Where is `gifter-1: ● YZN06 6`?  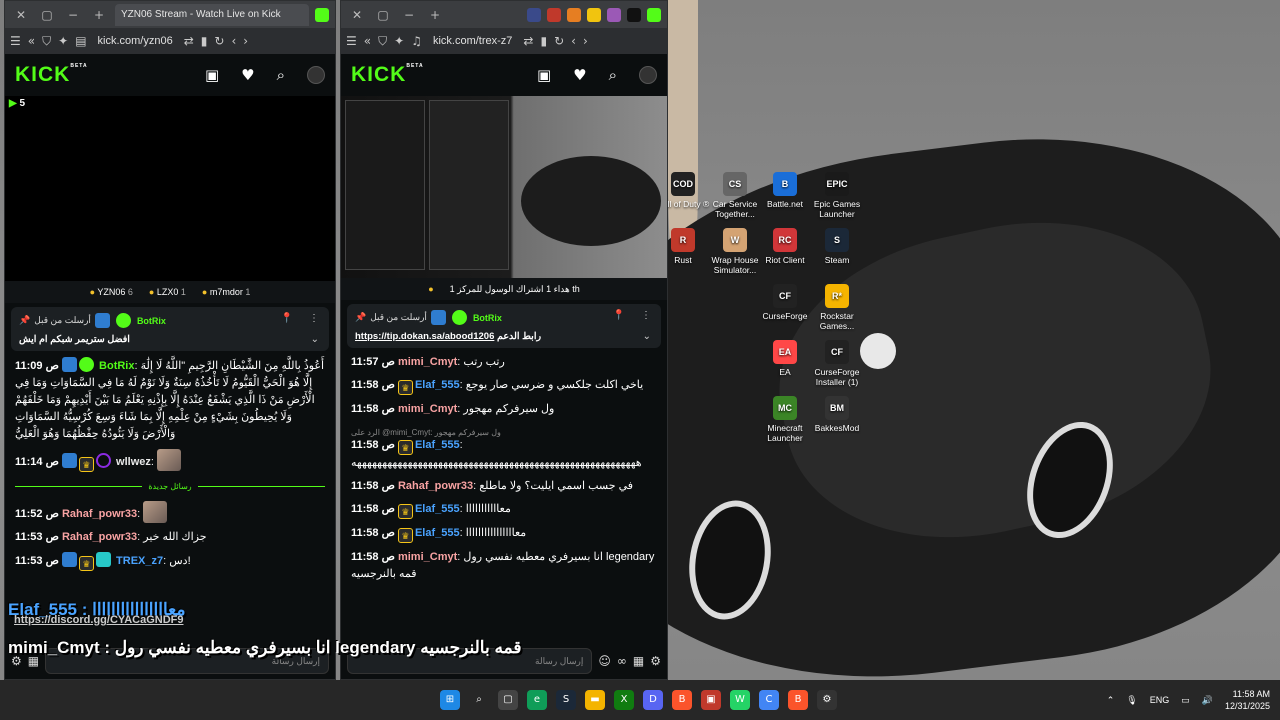
gifter-1: ● YZN06 6 is located at coordinates (111, 292).